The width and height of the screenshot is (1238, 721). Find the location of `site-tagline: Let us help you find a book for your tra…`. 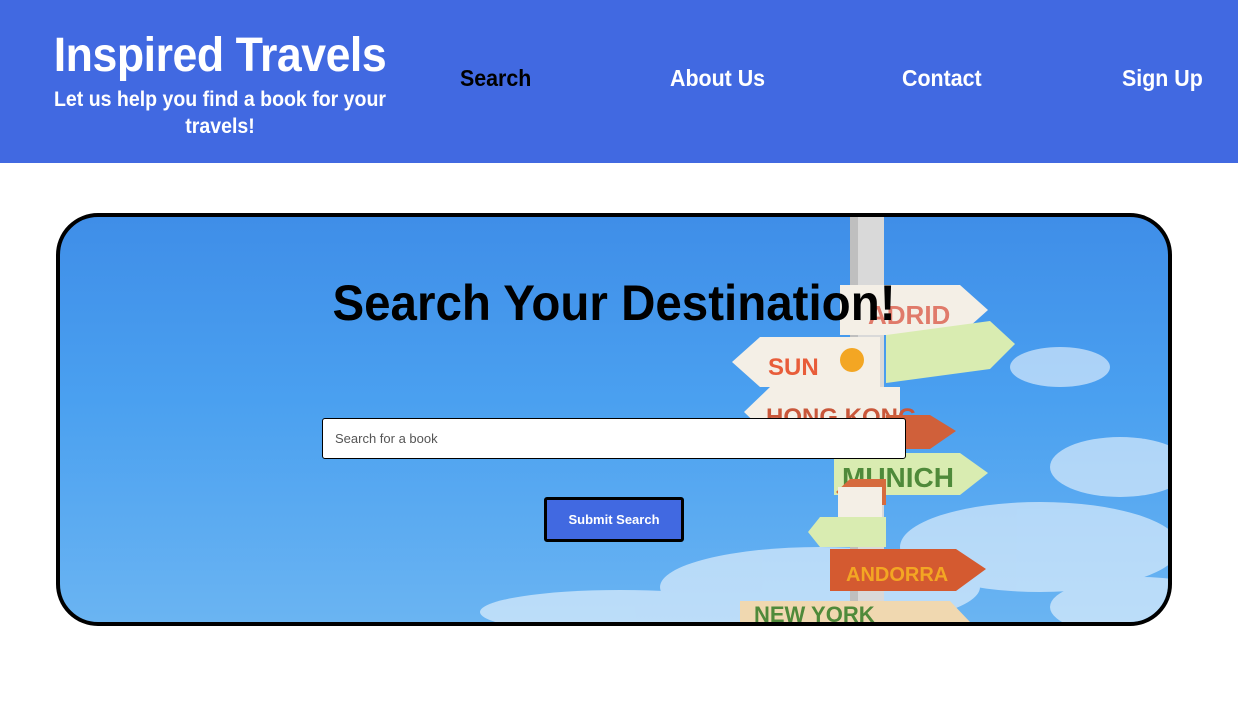

site-tagline: Let us help you find a book for your tra… is located at coordinates (220, 113).